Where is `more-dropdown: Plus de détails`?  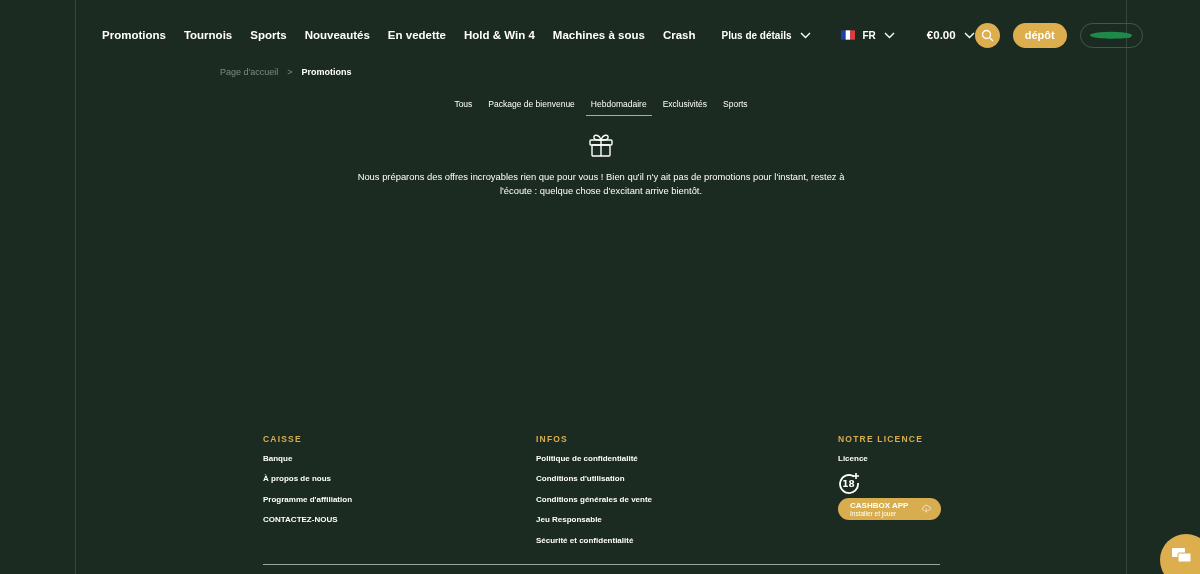
more-dropdown: Plus de détails is located at coordinates (766, 35).